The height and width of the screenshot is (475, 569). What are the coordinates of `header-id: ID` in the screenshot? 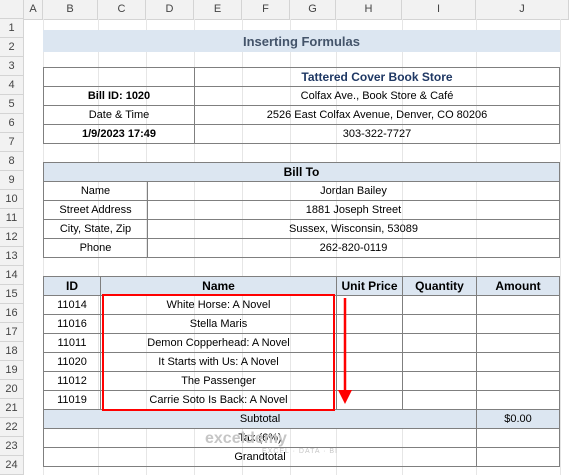 It's located at (72, 286).